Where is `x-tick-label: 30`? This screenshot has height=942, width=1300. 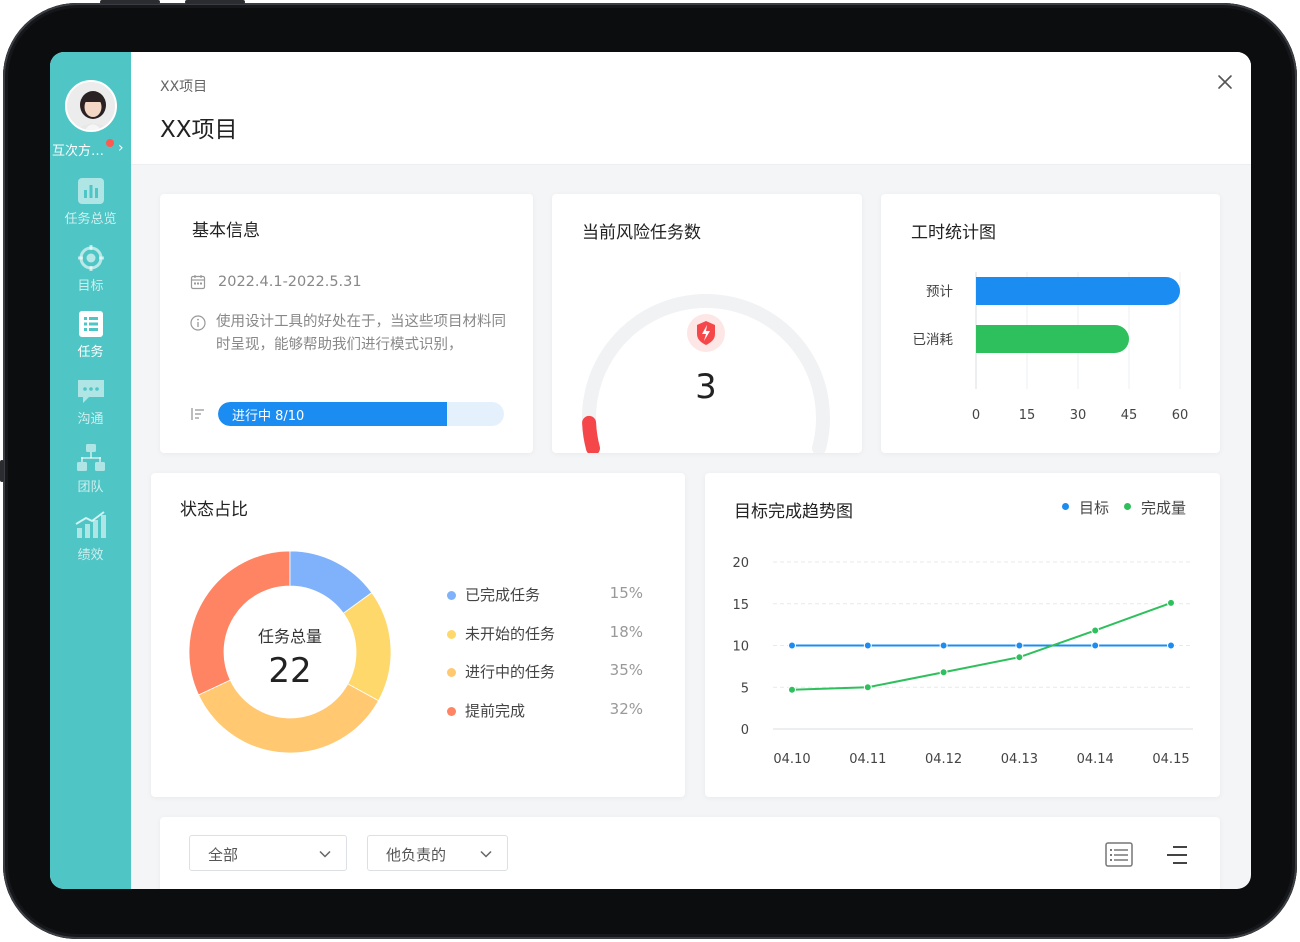
x-tick-label: 30 is located at coordinates (1078, 415).